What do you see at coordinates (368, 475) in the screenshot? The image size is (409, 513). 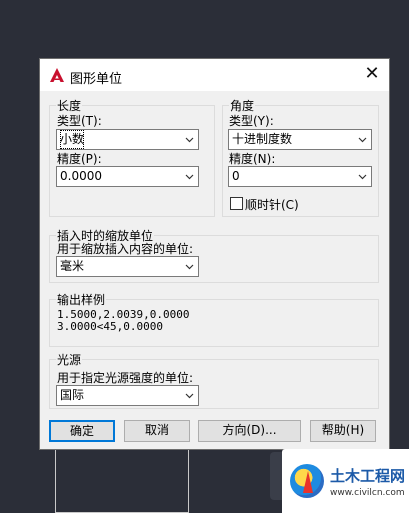 I see `watermark-name: 土木工程网` at bounding box center [368, 475].